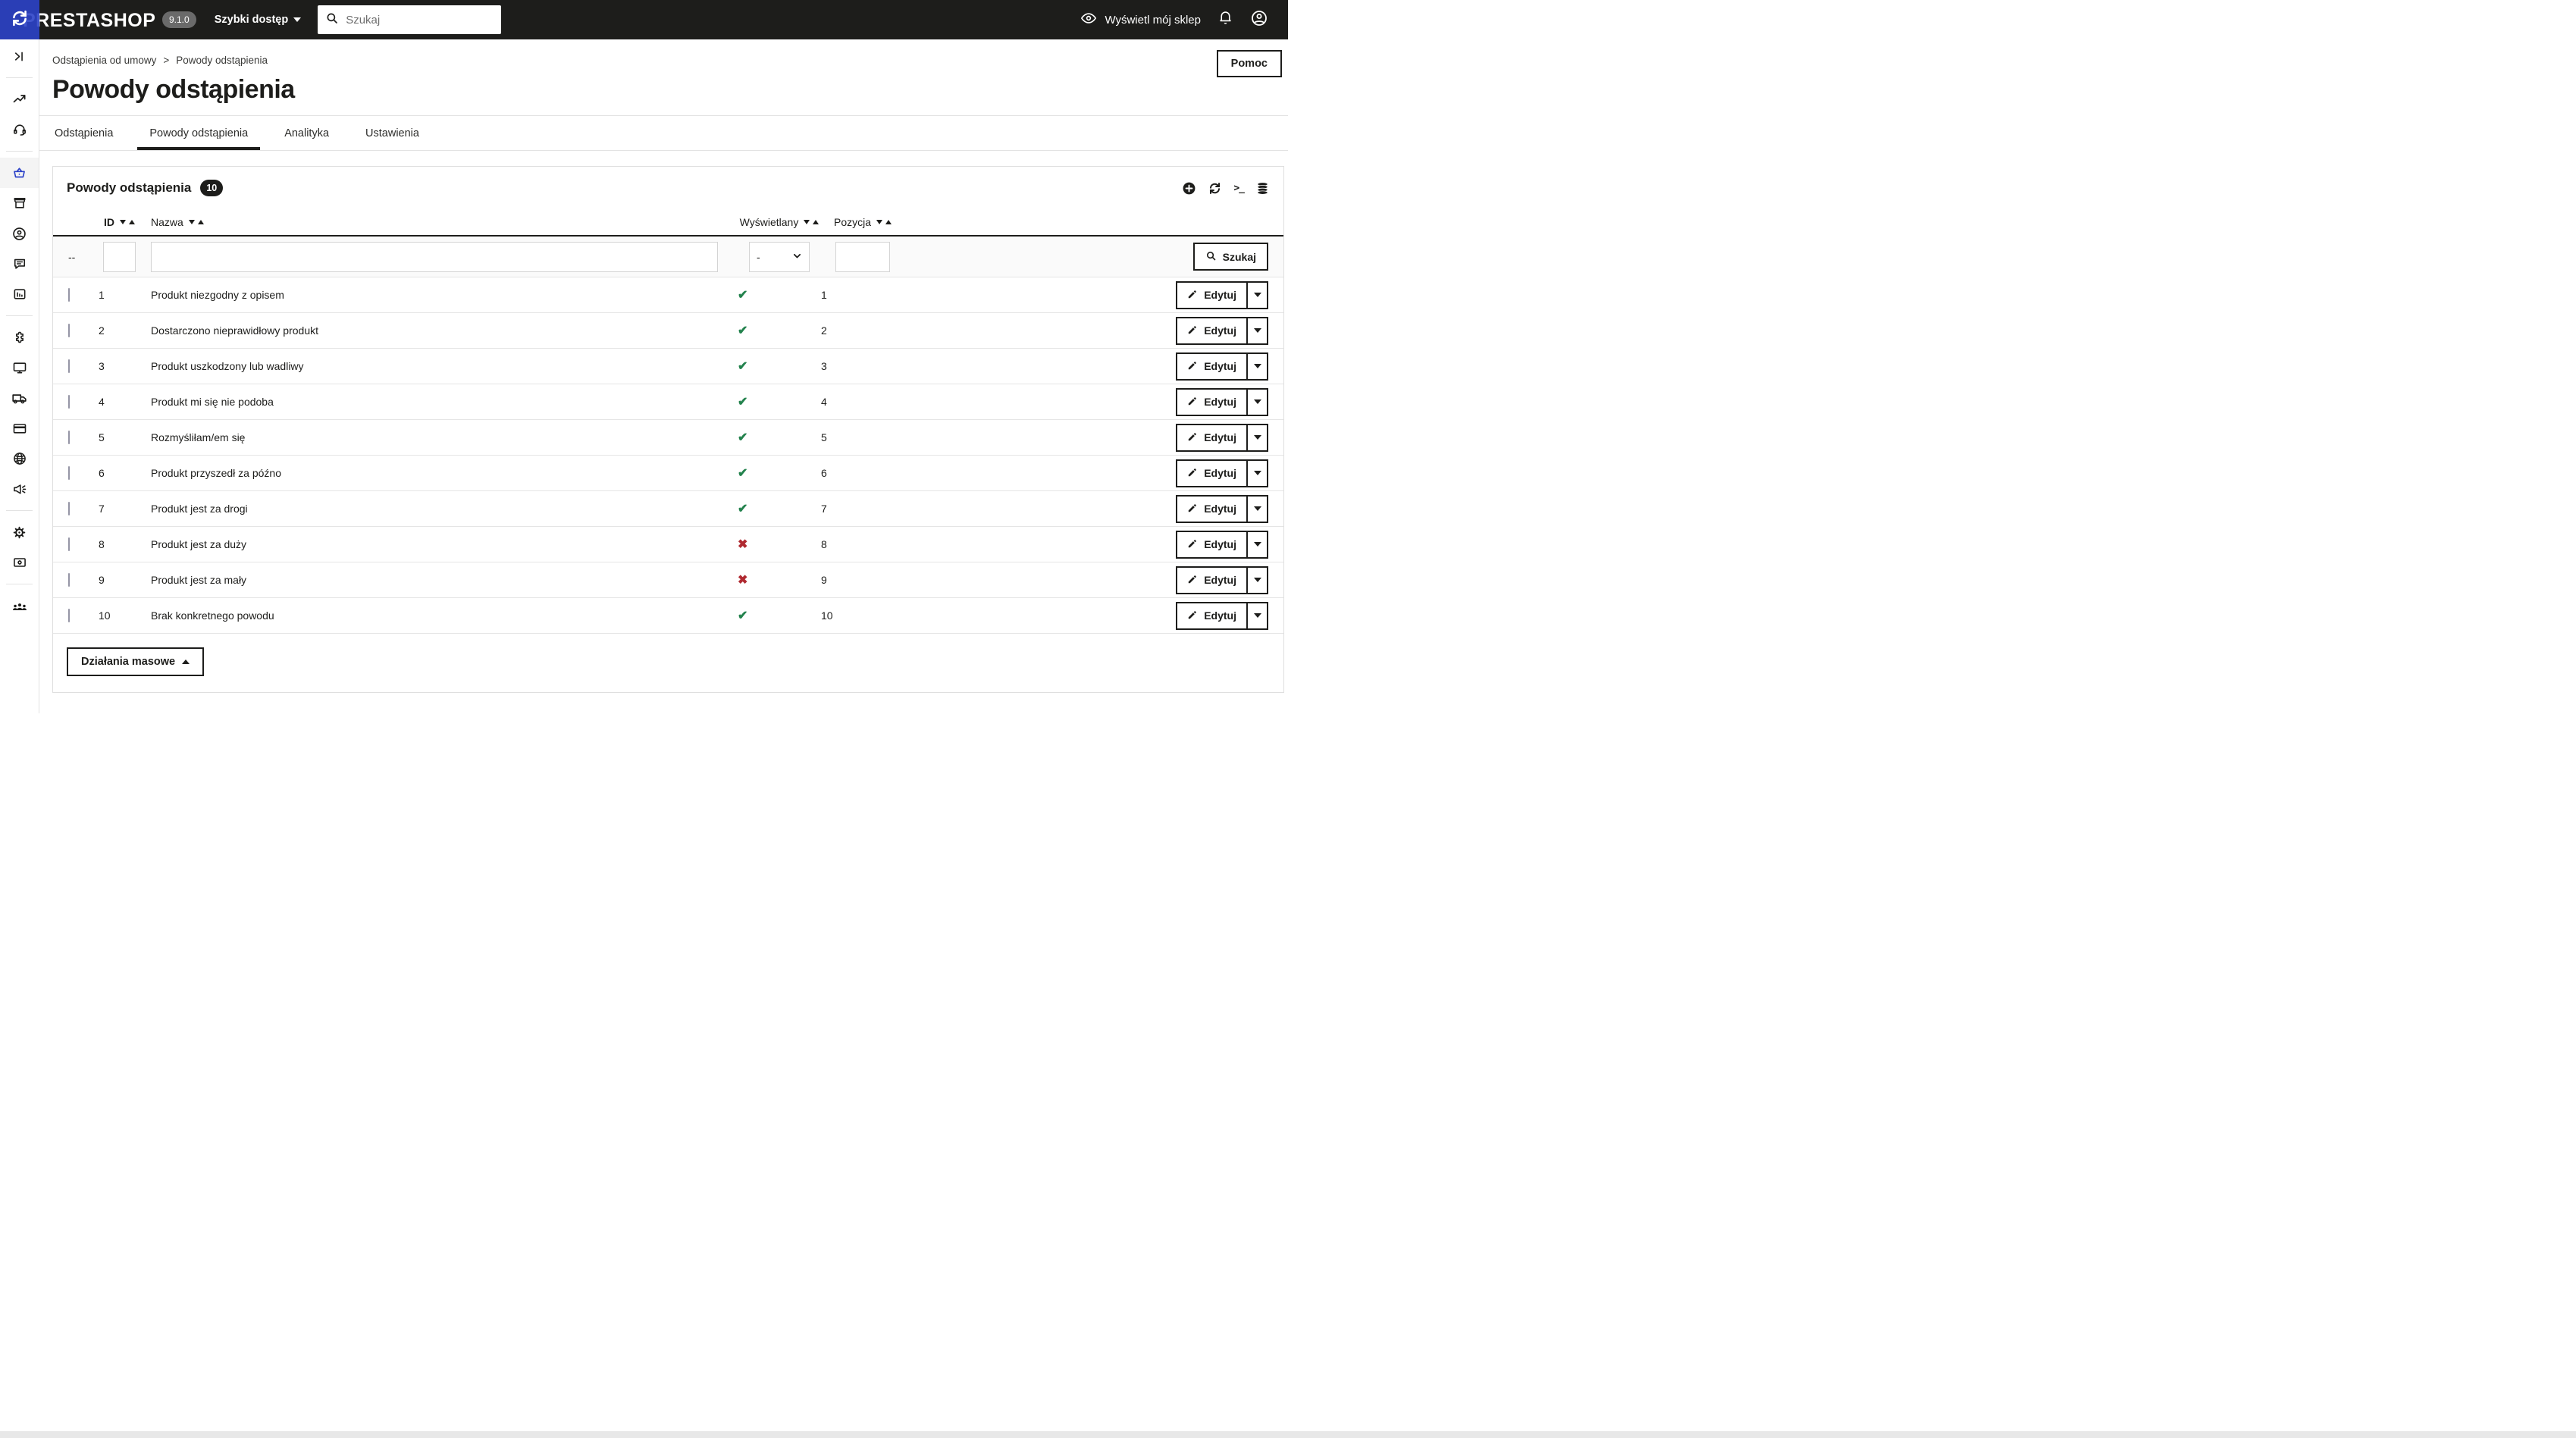 The image size is (2576, 1438). I want to click on account-menu-button, so click(1259, 20).